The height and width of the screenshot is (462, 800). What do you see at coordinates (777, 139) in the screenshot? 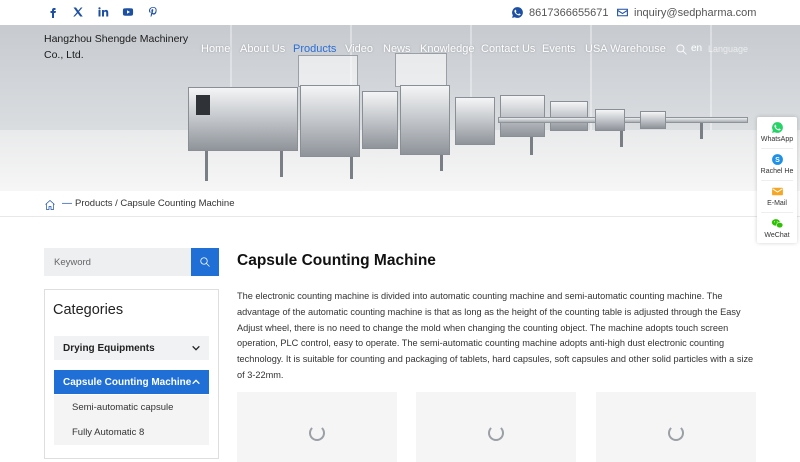
I see `whatsapp-label: WhatsApp` at bounding box center [777, 139].